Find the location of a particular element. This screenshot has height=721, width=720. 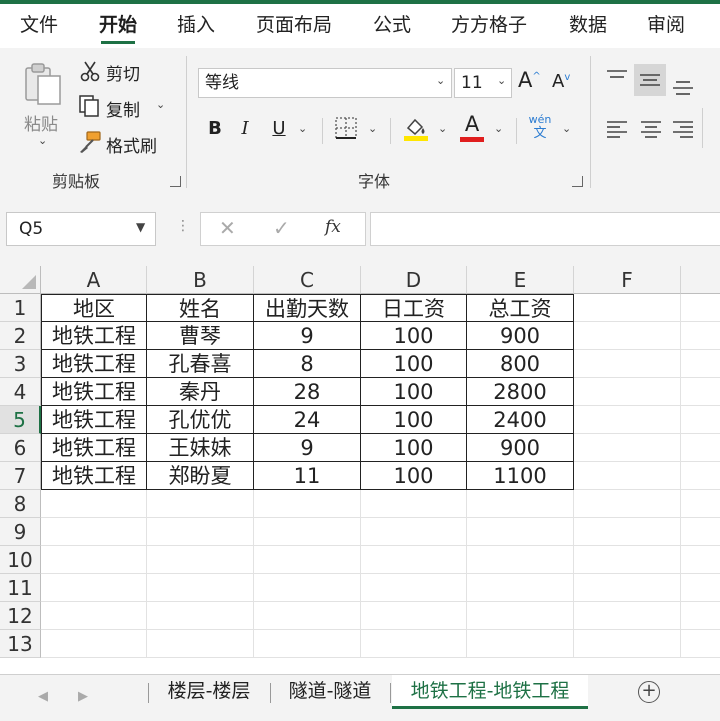

bold-button: B is located at coordinates (215, 128).